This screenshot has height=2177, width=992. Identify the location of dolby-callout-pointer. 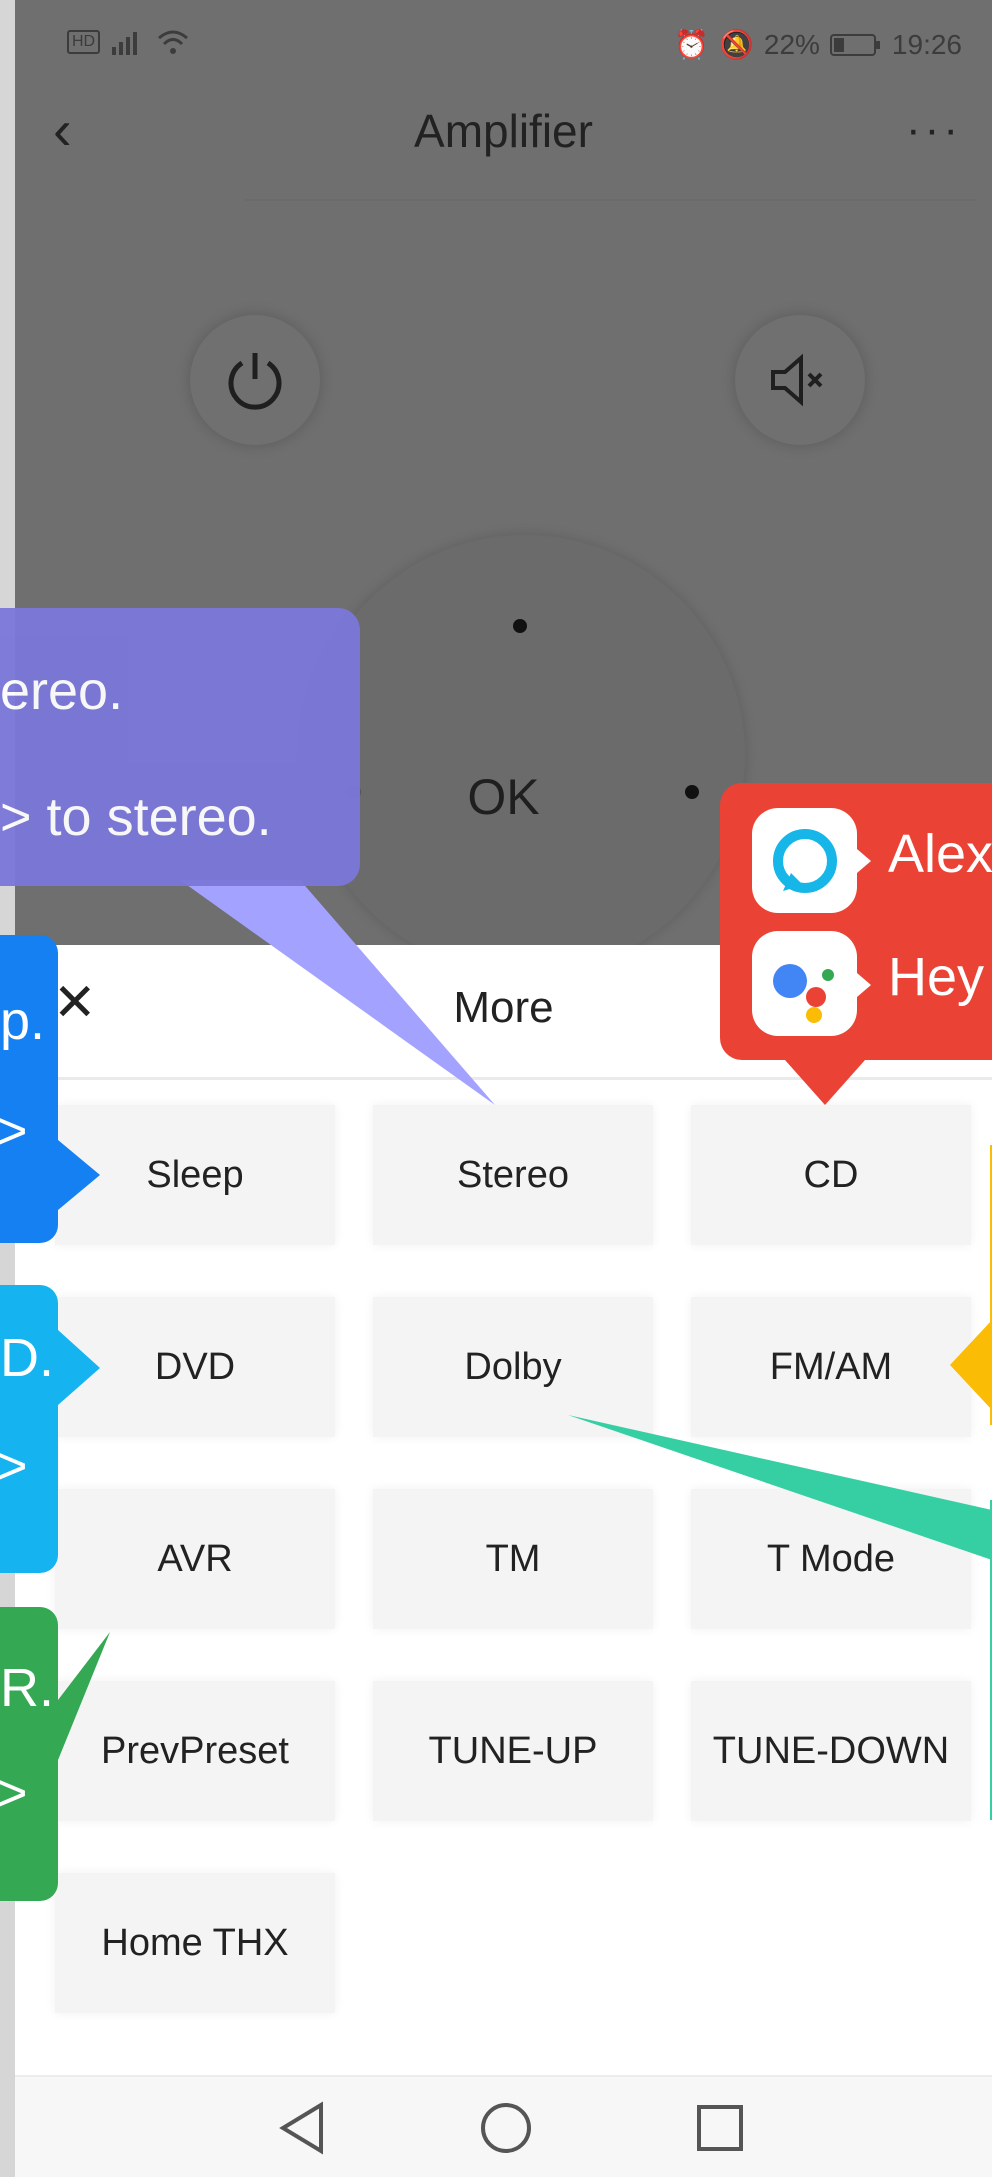
(780, 1487).